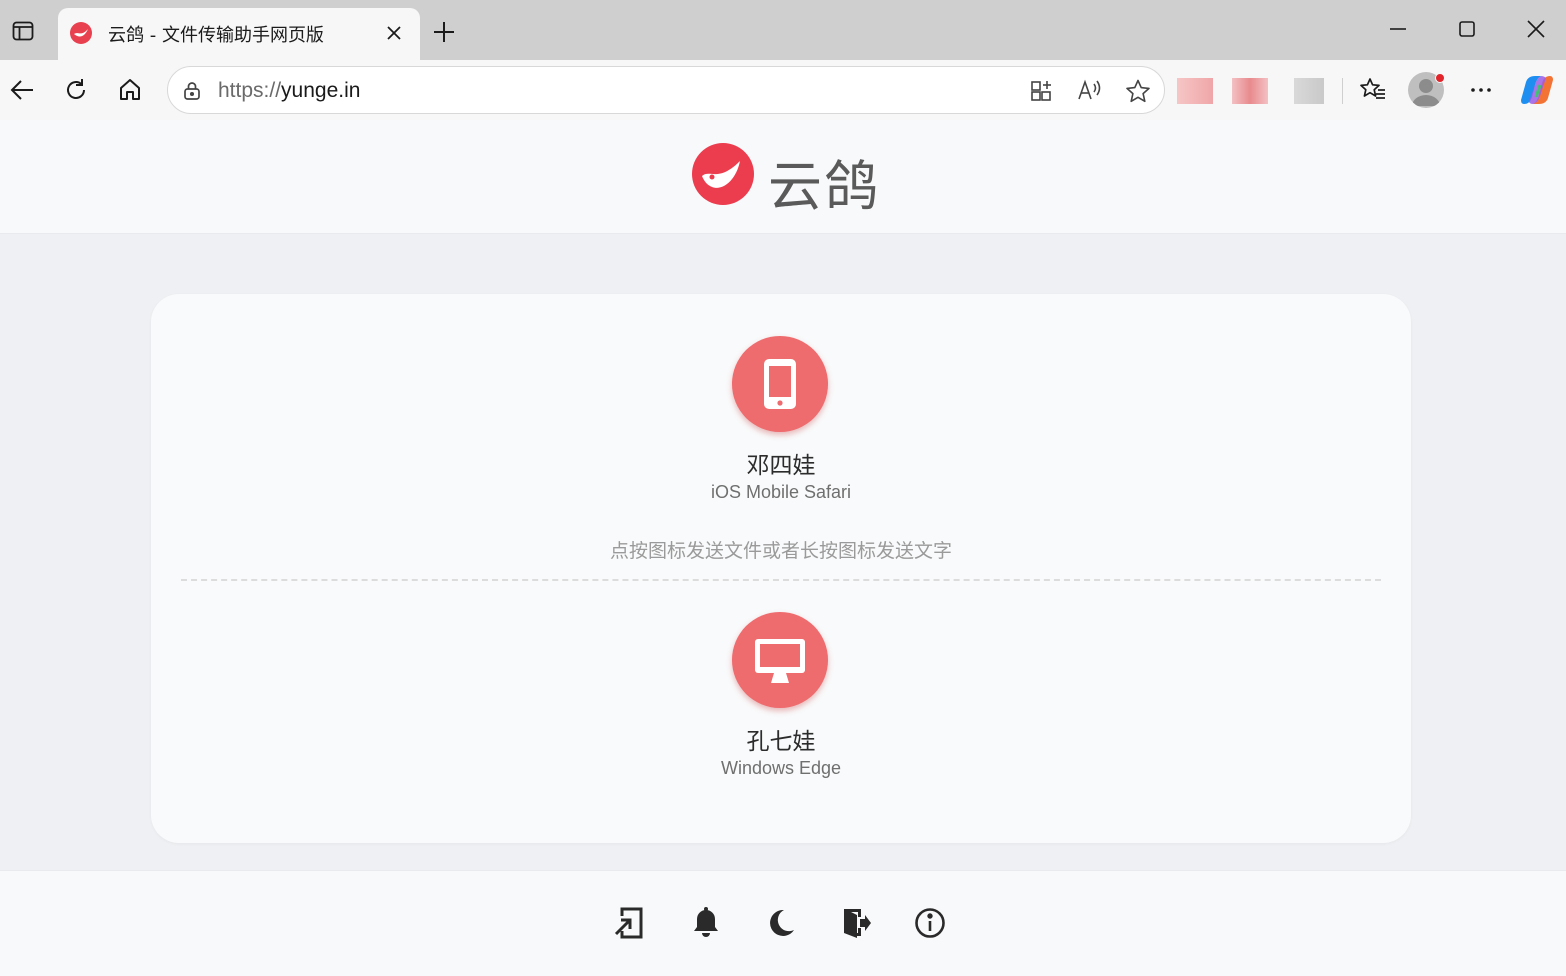 The image size is (1566, 976). What do you see at coordinates (706, 923) in the screenshot?
I see `bell-icon` at bounding box center [706, 923].